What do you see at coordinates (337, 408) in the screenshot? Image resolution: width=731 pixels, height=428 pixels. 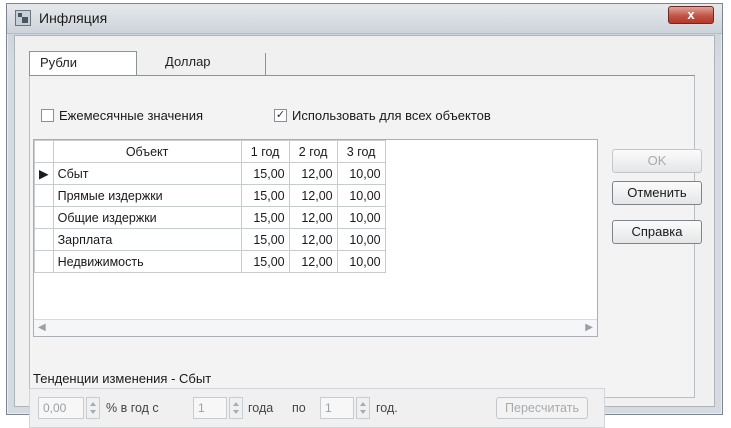 I see `to-year-input: 1` at bounding box center [337, 408].